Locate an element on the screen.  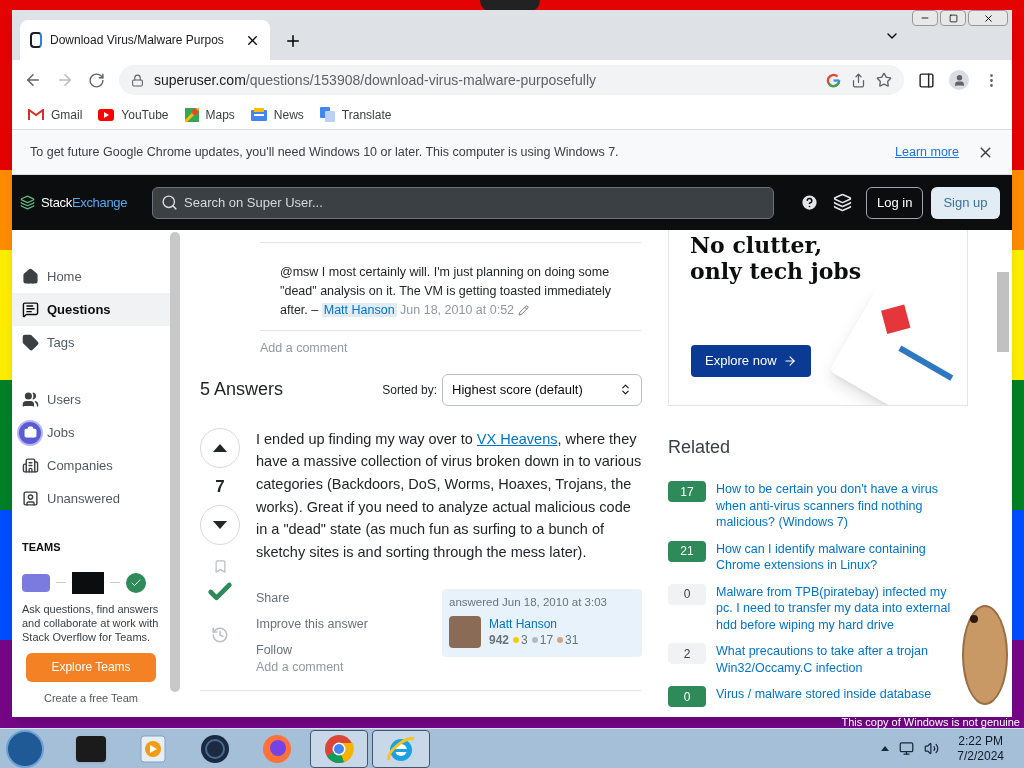
bookmark-link: Translate is located at coordinates (355, 114).